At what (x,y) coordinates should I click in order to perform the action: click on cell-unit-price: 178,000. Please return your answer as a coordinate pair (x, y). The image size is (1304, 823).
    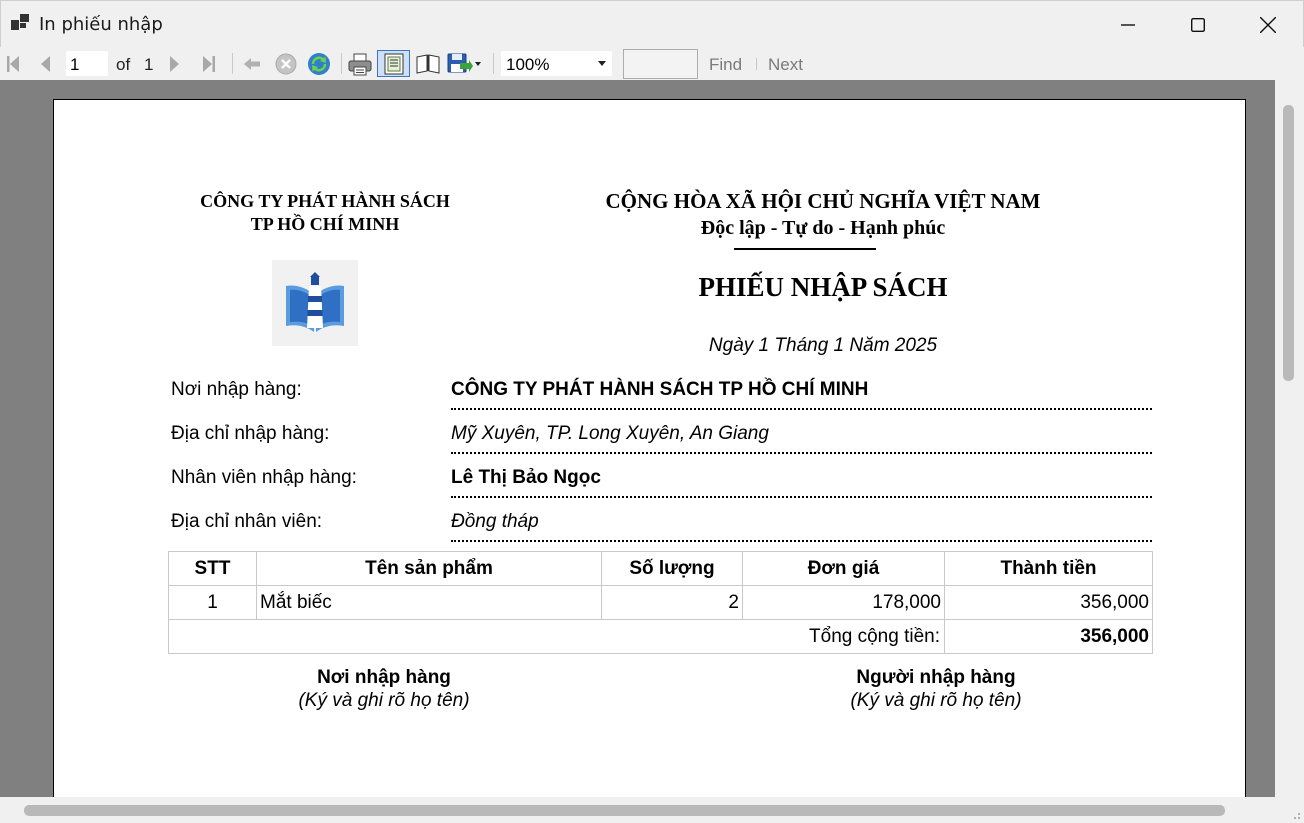
    Looking at the image, I should click on (843, 602).